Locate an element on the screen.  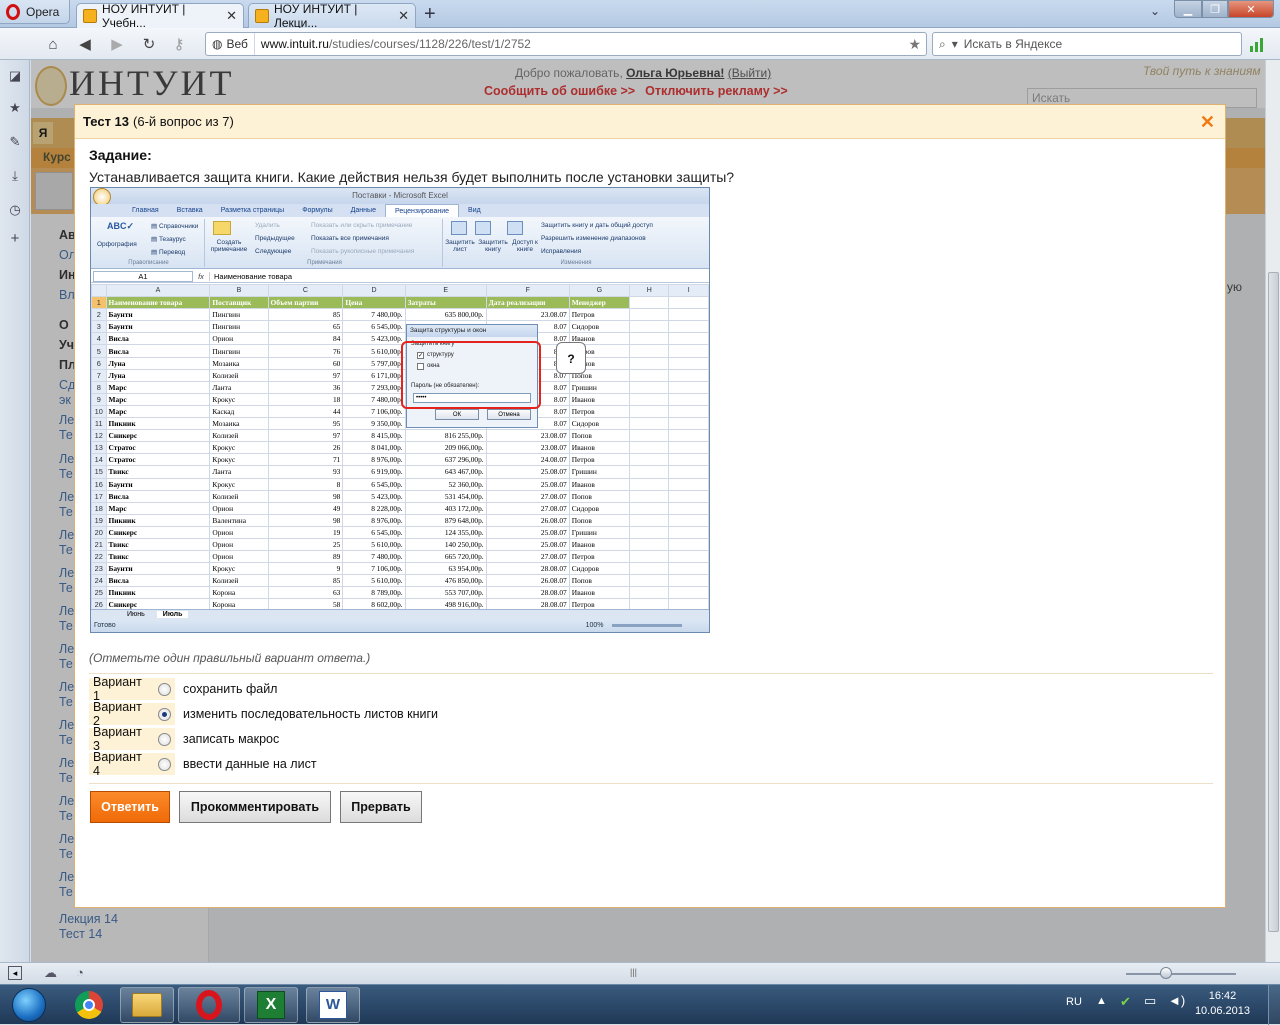
cell: 28.08.07 is located at coordinates (527, 569).